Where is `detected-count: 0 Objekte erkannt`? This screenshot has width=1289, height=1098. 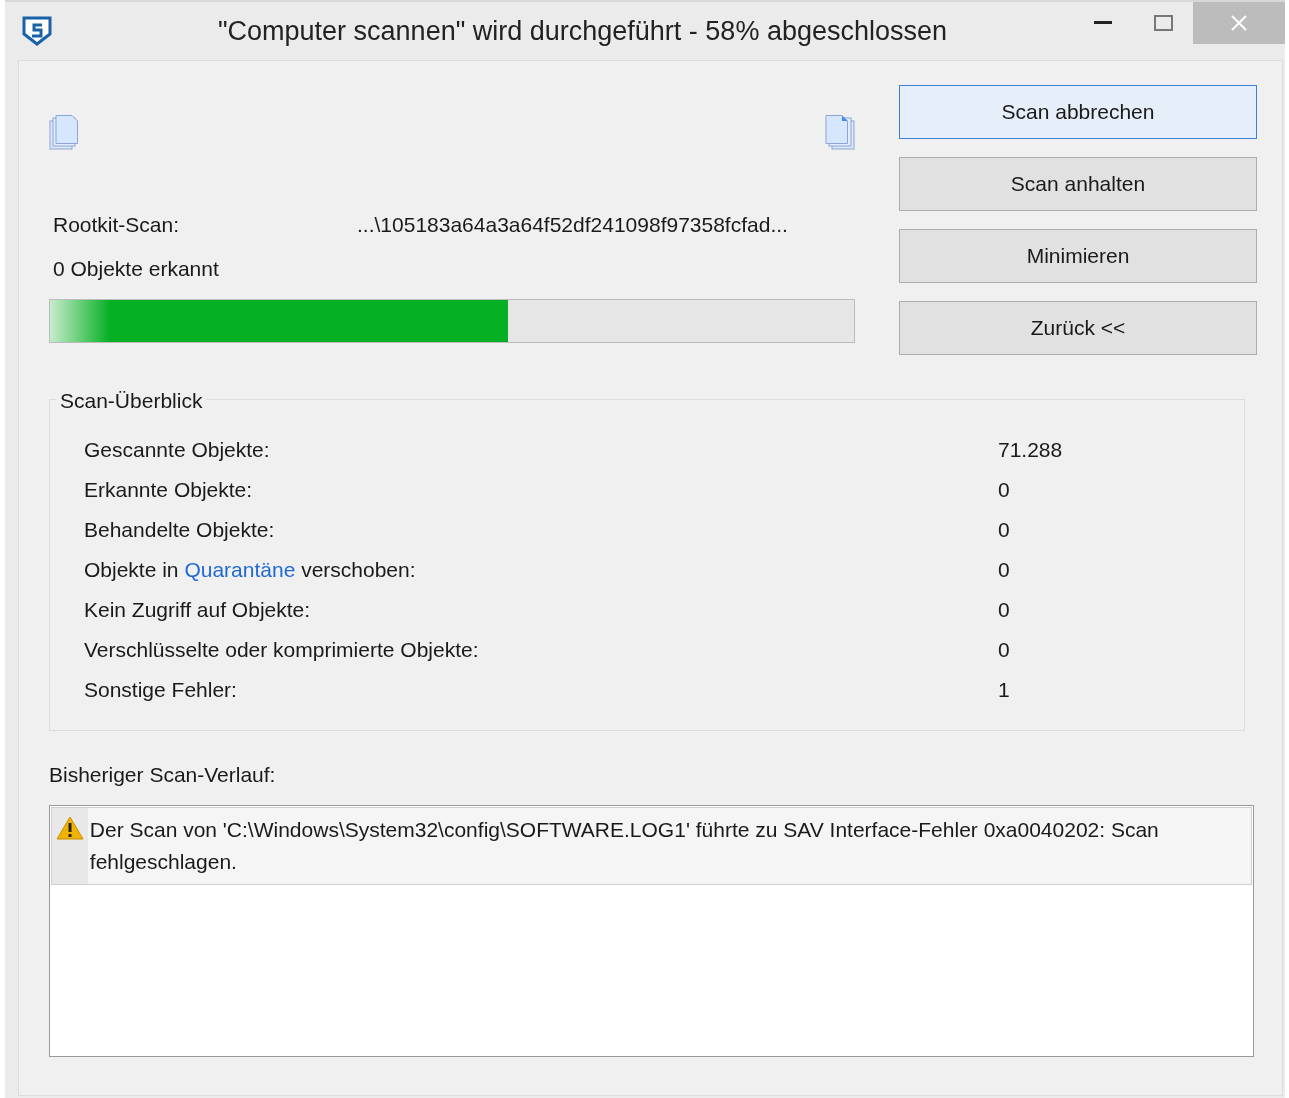 detected-count: 0 Objekte erkannt is located at coordinates (136, 269).